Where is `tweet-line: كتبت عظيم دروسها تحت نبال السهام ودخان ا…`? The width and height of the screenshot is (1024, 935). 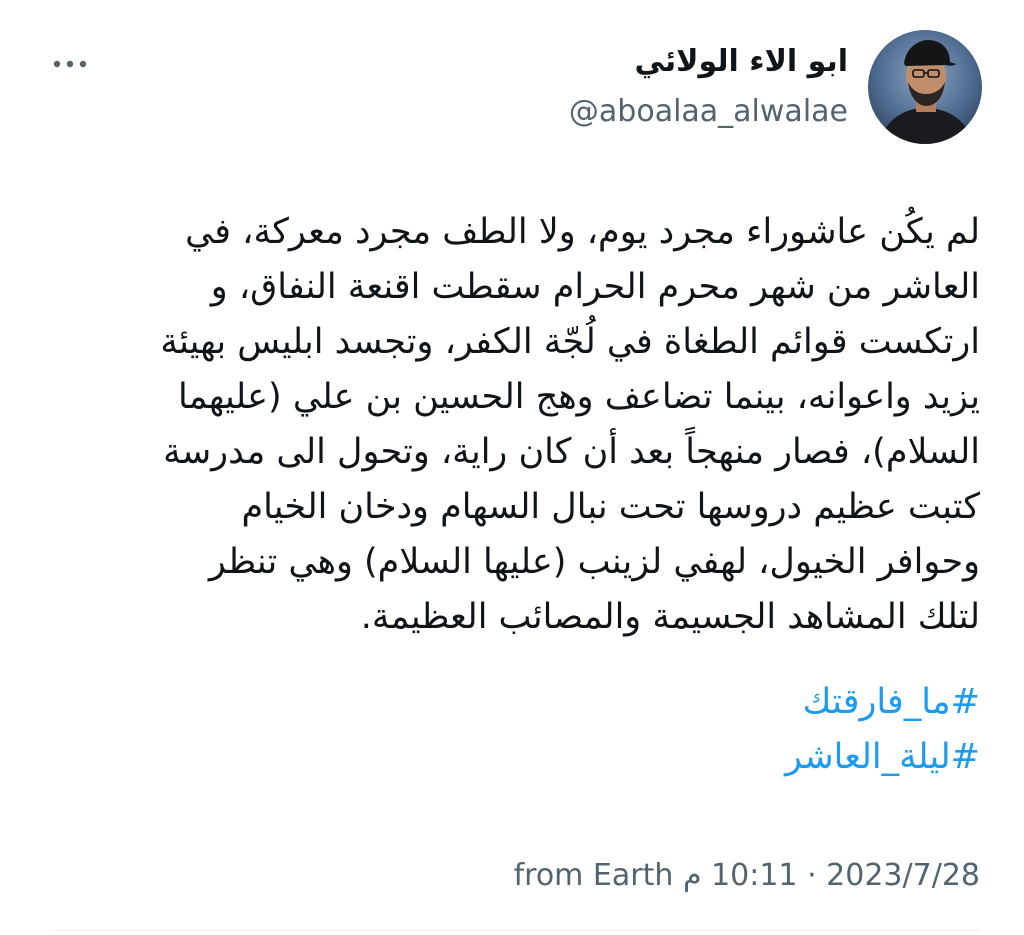 tweet-line: كتبت عظيم دروسها تحت نبال السهام ودخان ا… is located at coordinates (610, 507).